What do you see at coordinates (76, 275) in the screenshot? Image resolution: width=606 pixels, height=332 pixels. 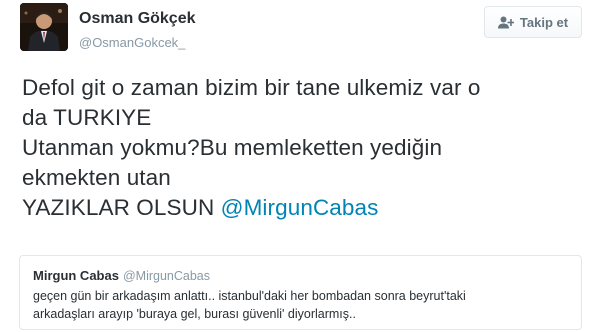 I see `quoted-author-name: Mirgun Cabas` at bounding box center [76, 275].